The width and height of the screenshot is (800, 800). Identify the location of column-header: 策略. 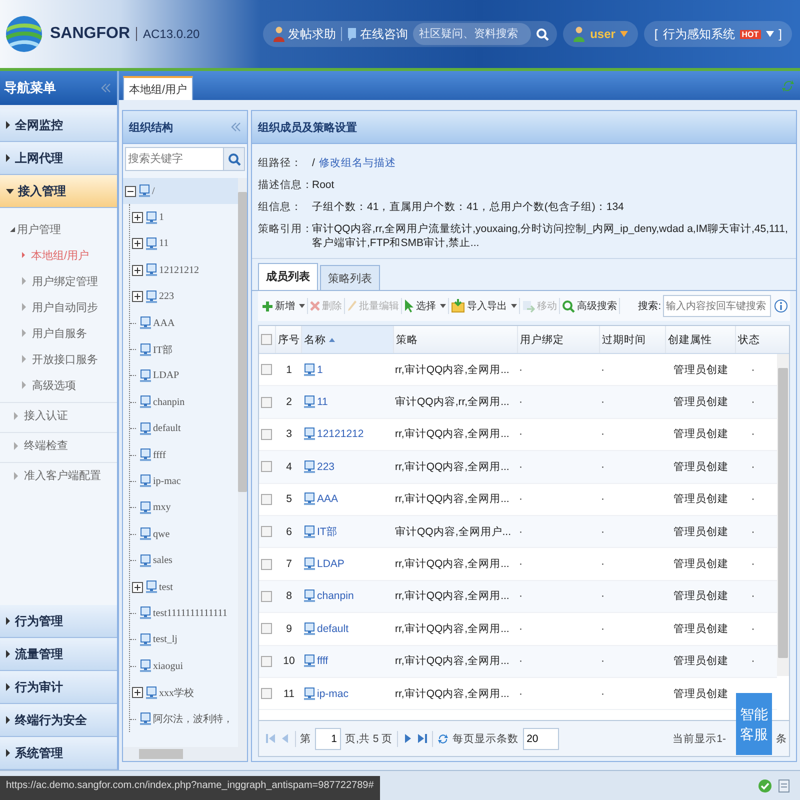
(455, 339).